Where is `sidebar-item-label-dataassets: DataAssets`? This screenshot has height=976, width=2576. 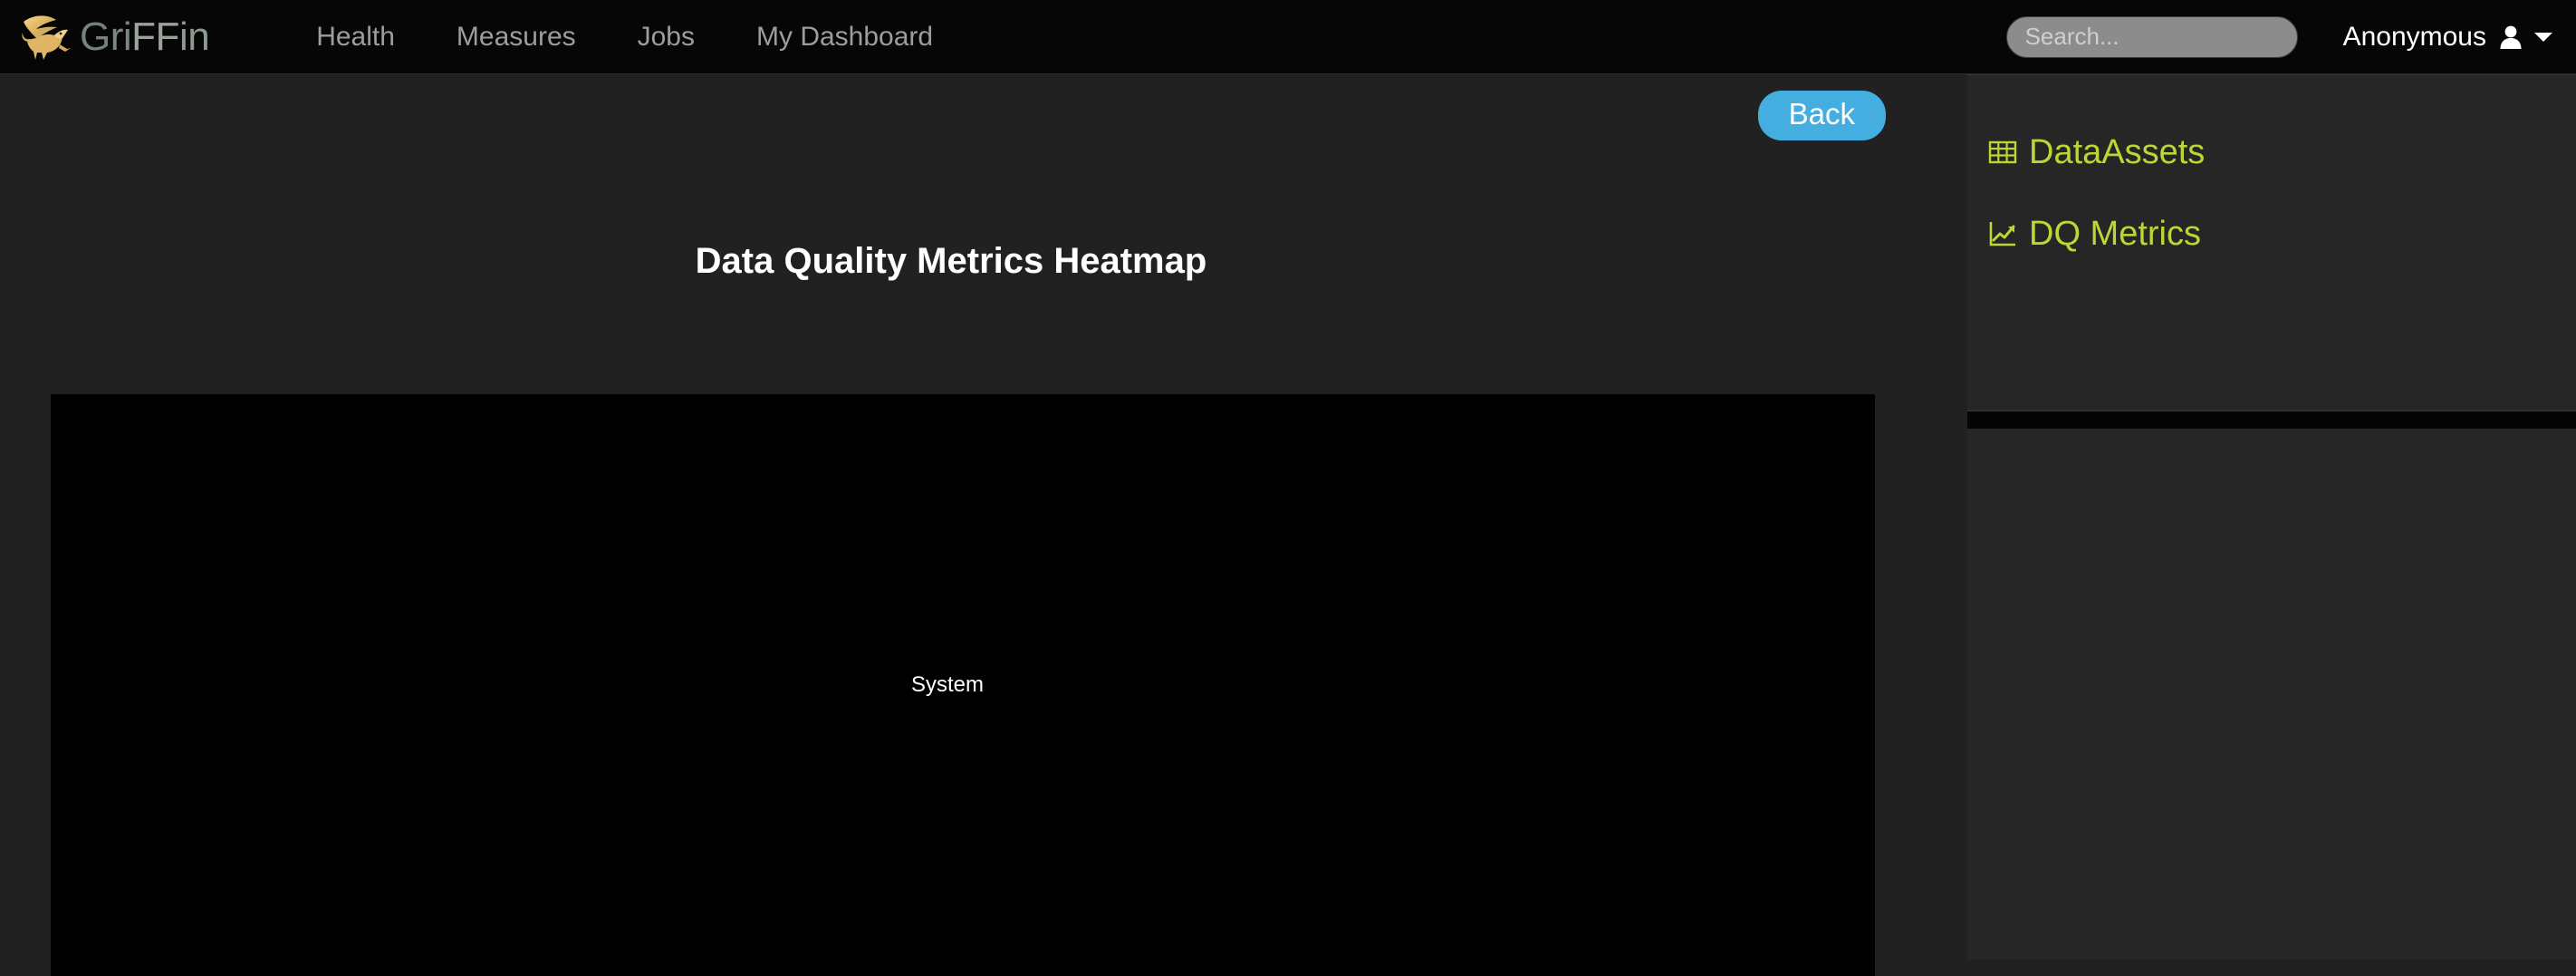
sidebar-item-label-dataassets: DataAssets is located at coordinates (2117, 151).